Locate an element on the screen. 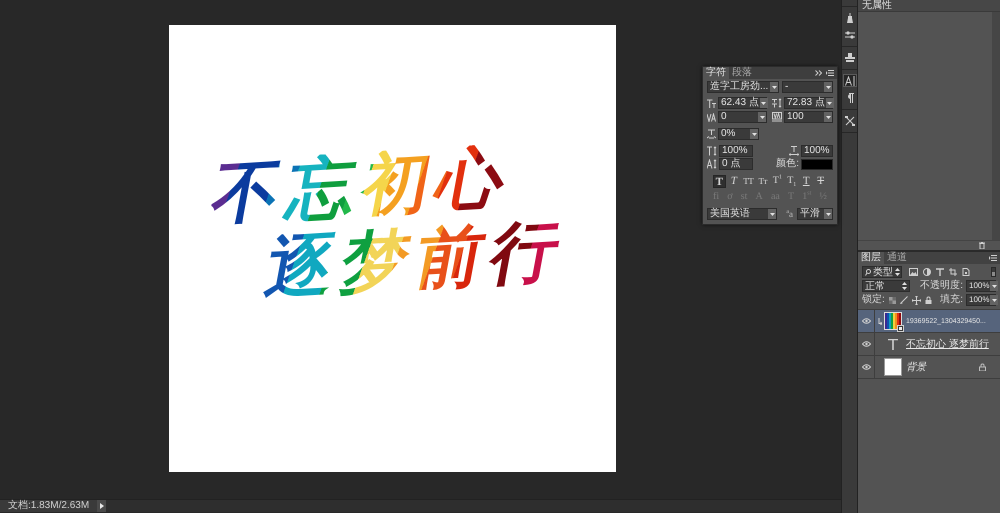 The image size is (1000, 513). language-dropdown: 美国英语 is located at coordinates (742, 214).